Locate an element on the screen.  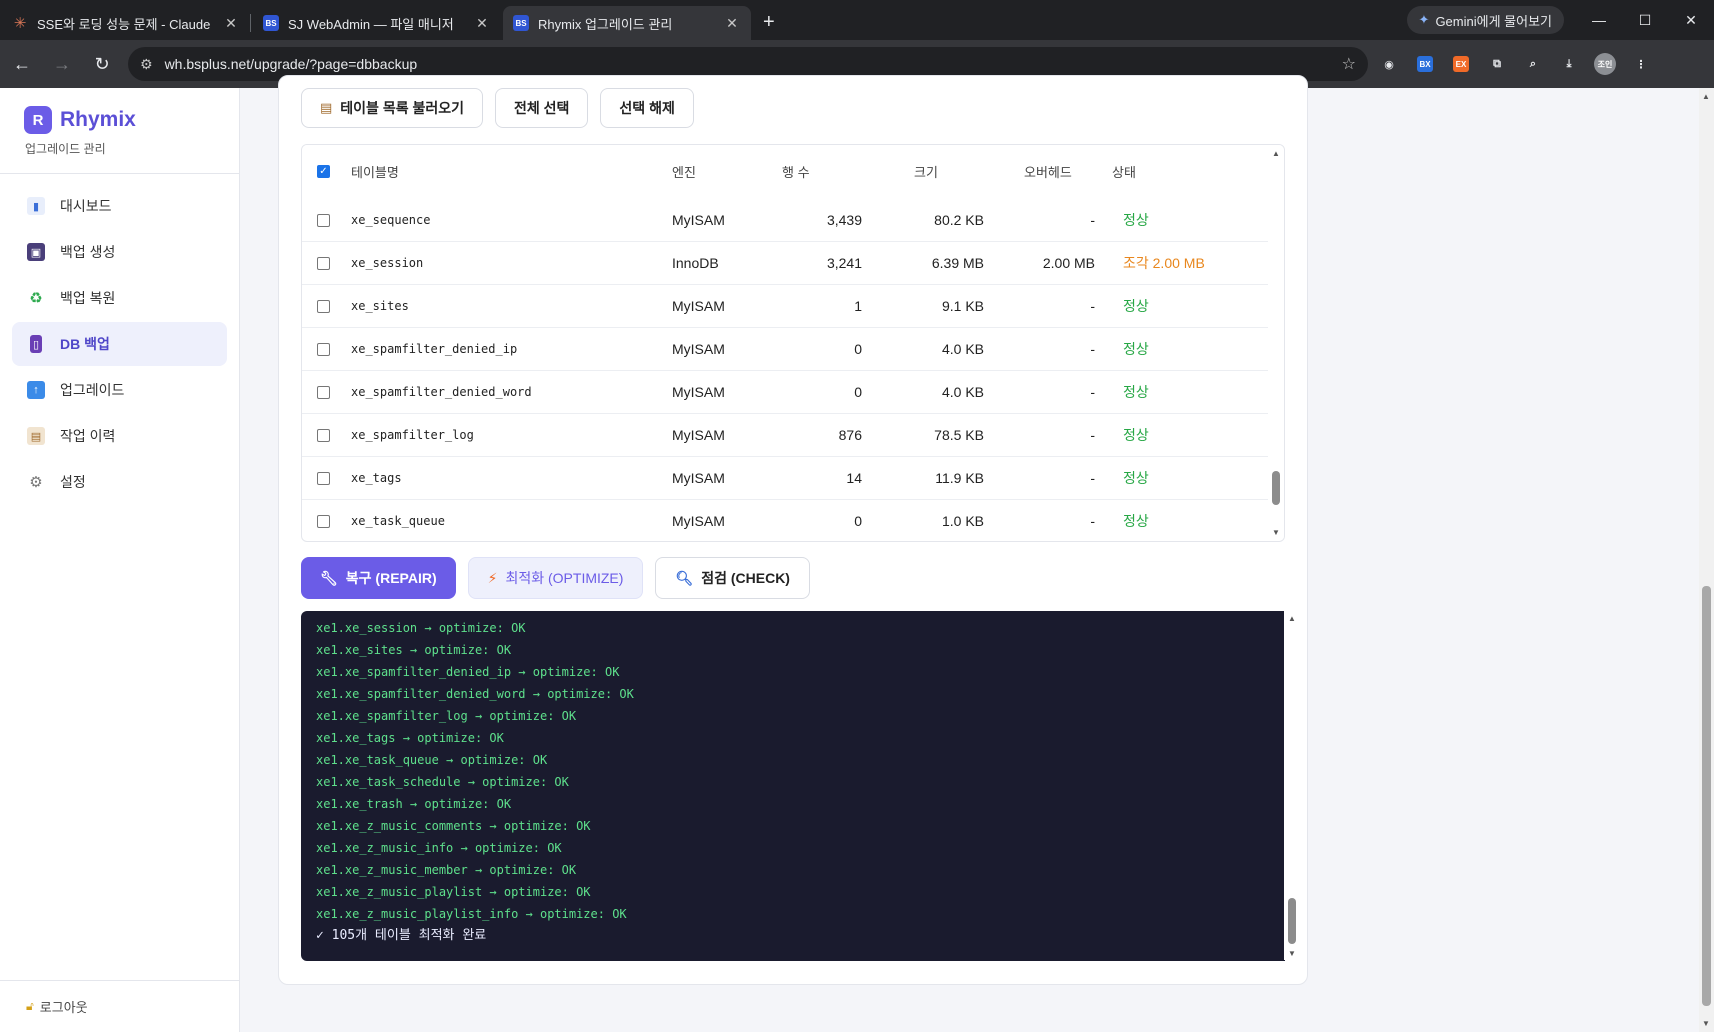
cell-name: xe_sequence is located at coordinates (391, 220).